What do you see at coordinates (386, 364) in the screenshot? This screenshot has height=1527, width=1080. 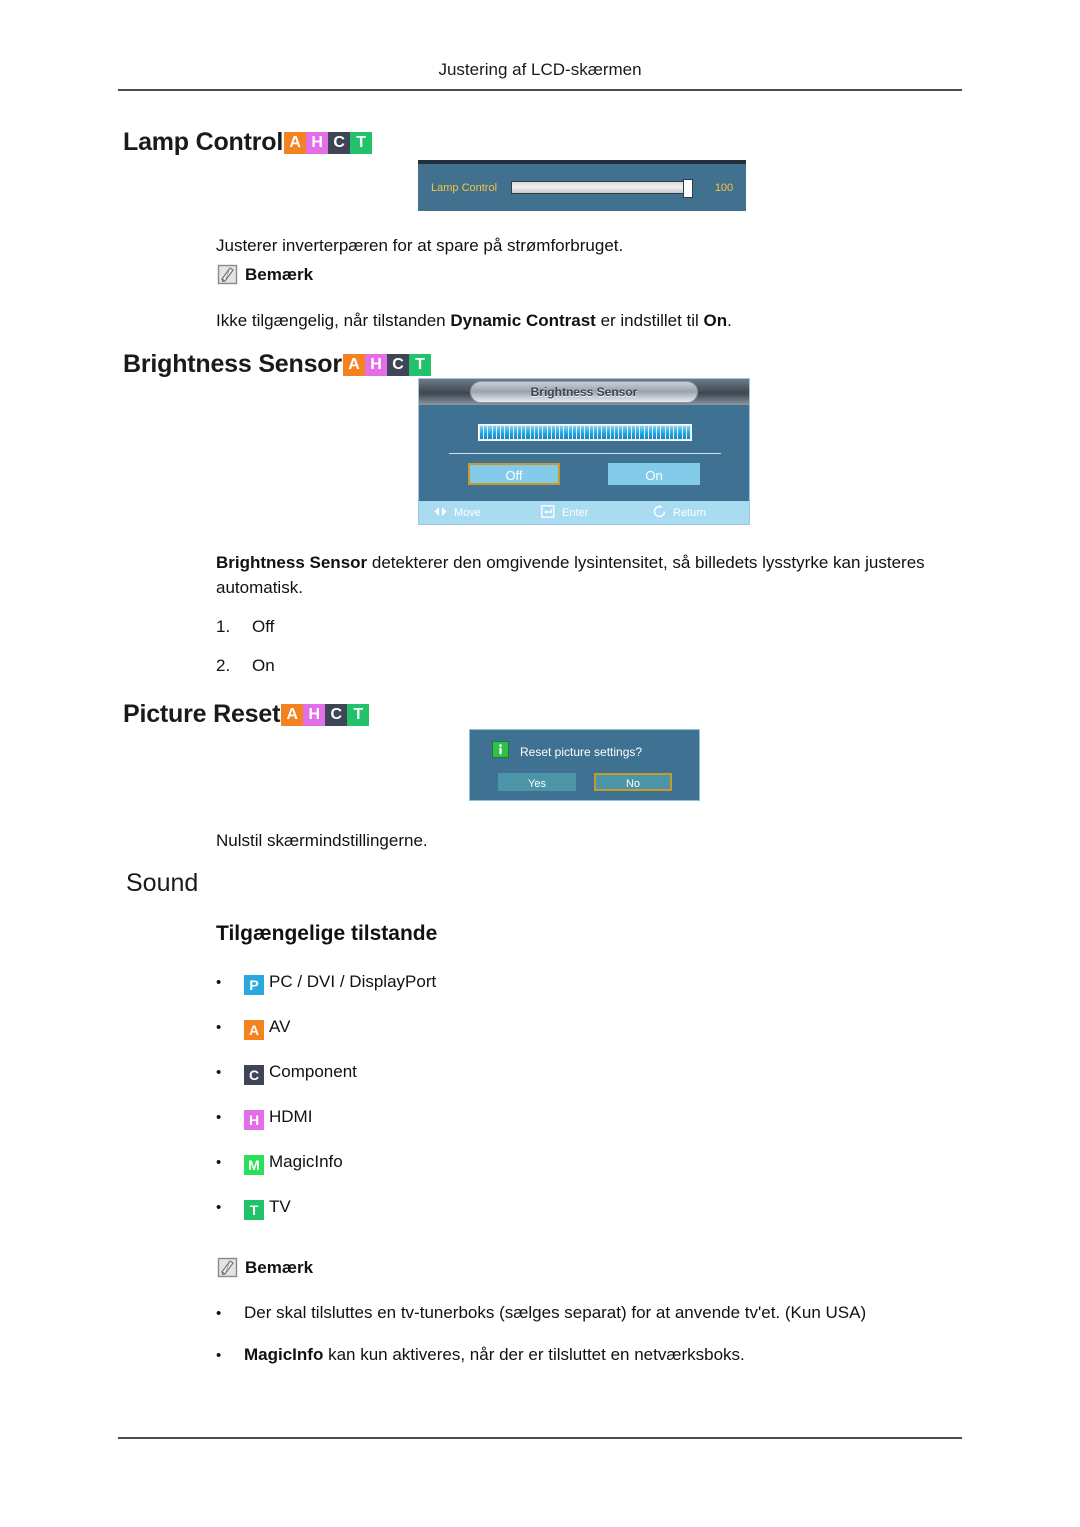 I see `mode-badges-brightness-sensor: A H C T` at bounding box center [386, 364].